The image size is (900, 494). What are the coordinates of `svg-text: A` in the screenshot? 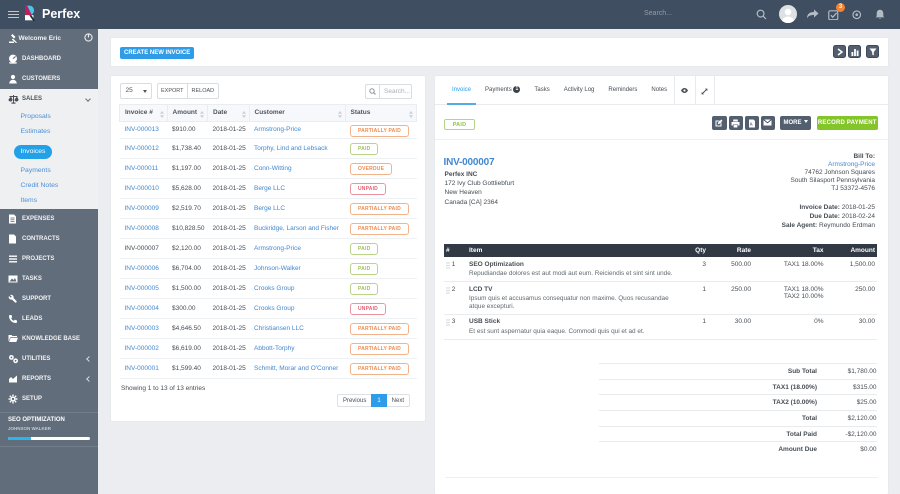 It's located at (750, 124).